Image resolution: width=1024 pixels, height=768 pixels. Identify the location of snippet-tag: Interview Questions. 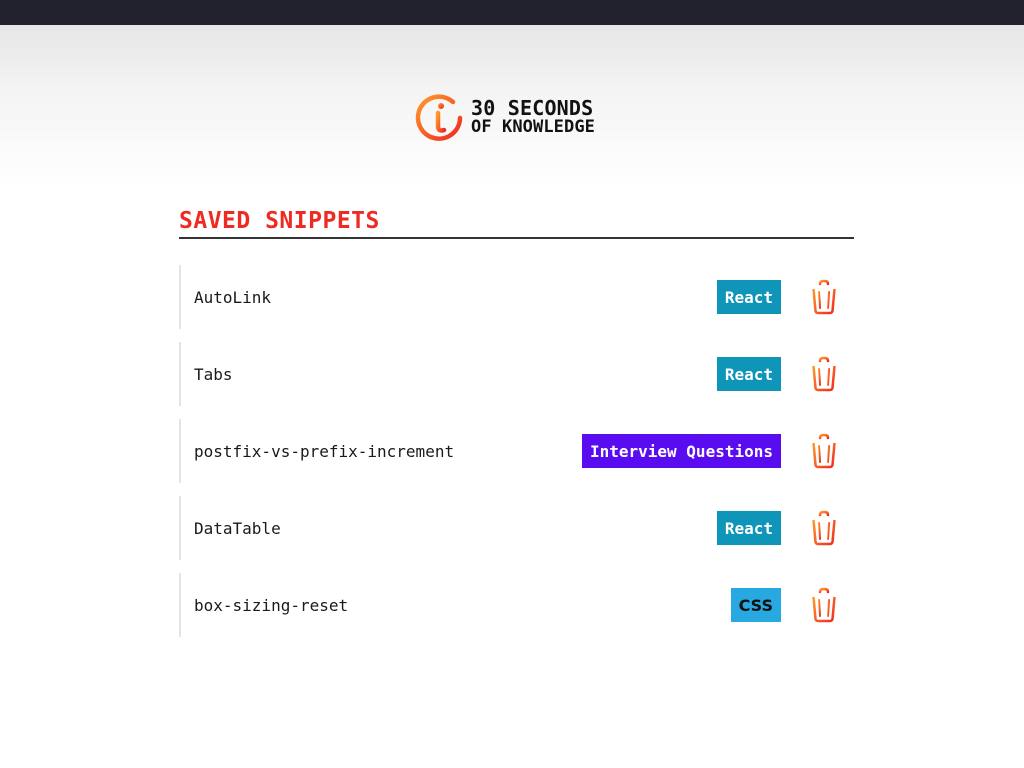
(681, 451).